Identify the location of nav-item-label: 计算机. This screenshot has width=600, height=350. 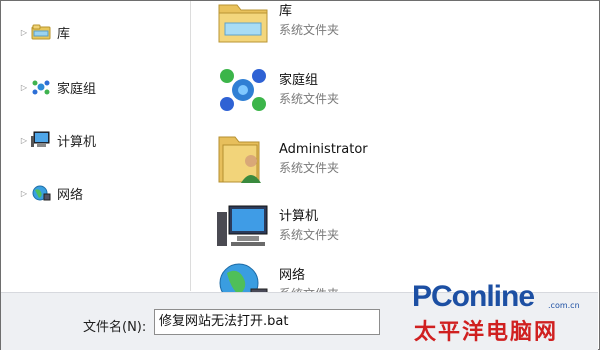
(77, 142).